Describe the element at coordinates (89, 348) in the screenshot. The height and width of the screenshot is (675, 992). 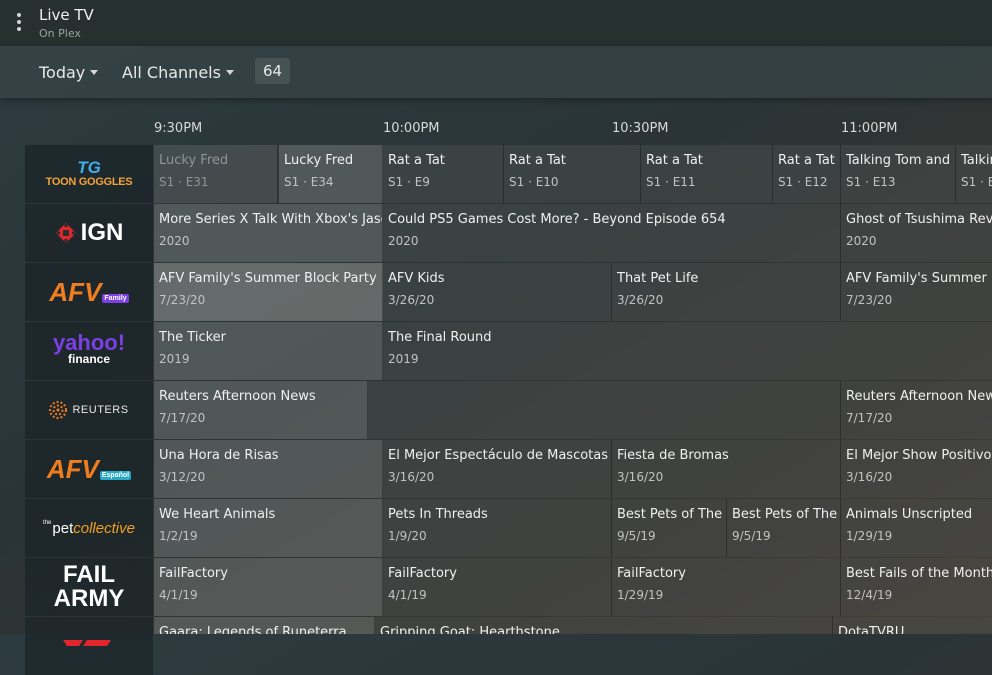
I see `yahoo-finance-logo: yahoo! finance` at that location.